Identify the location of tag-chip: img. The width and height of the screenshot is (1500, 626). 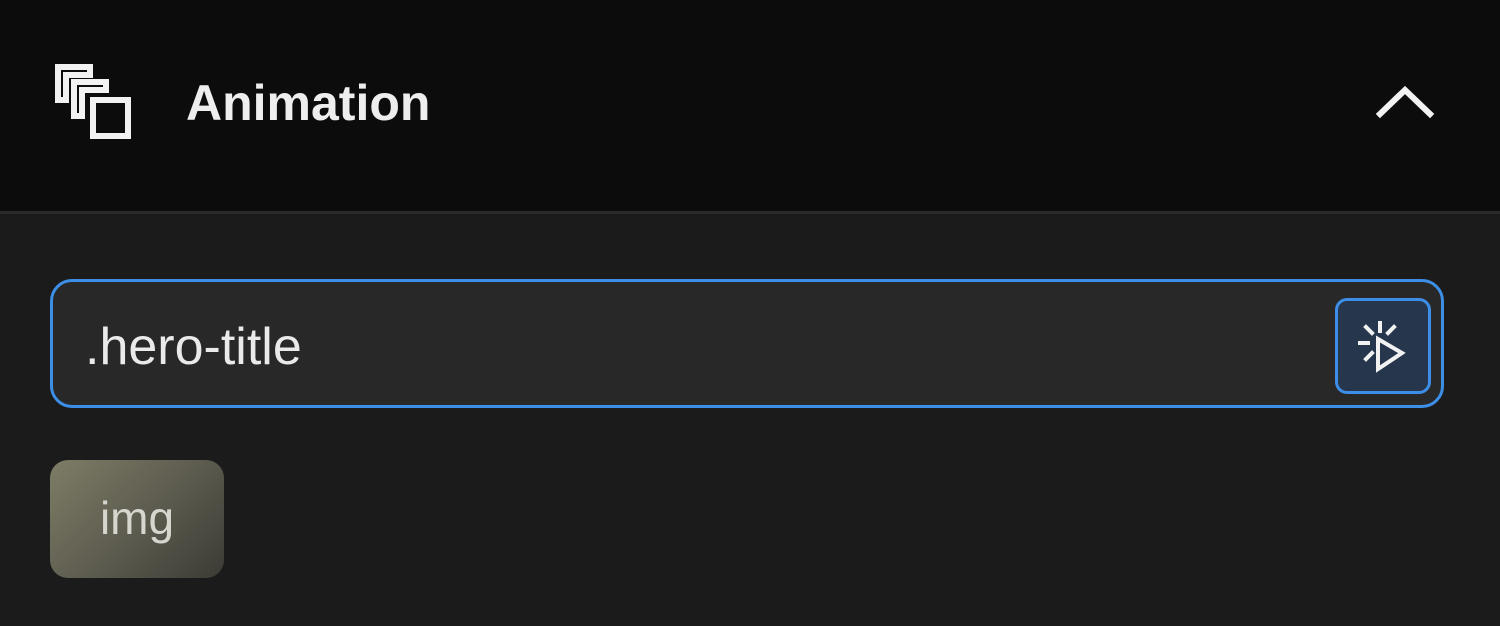
(137, 519).